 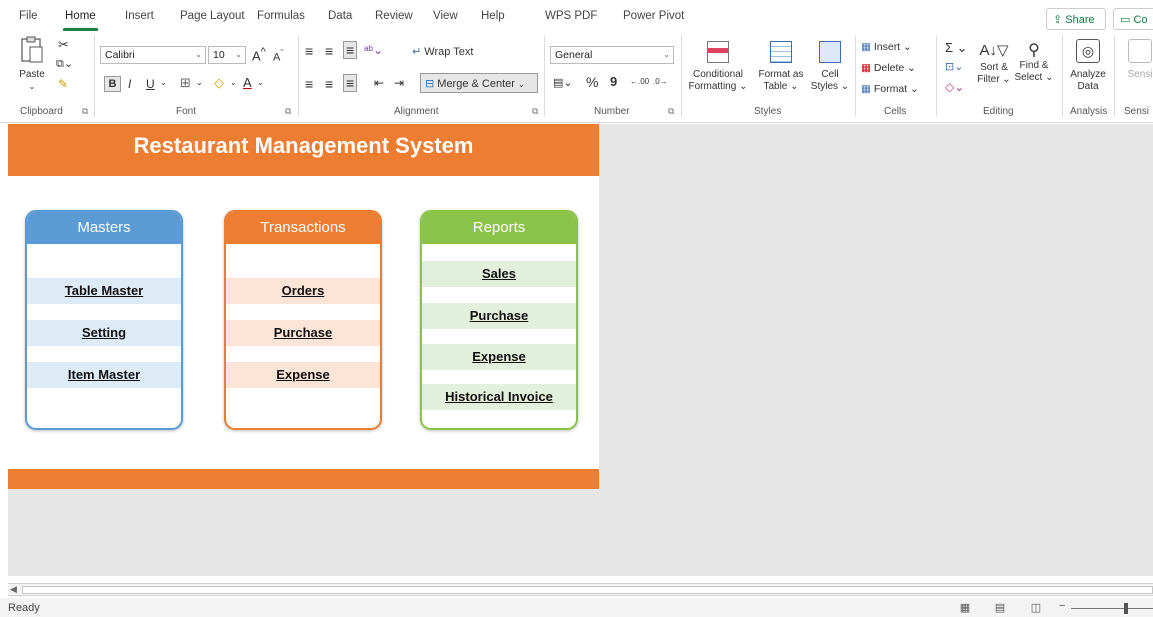 What do you see at coordinates (592, 82) in the screenshot?
I see `percent-button: %` at bounding box center [592, 82].